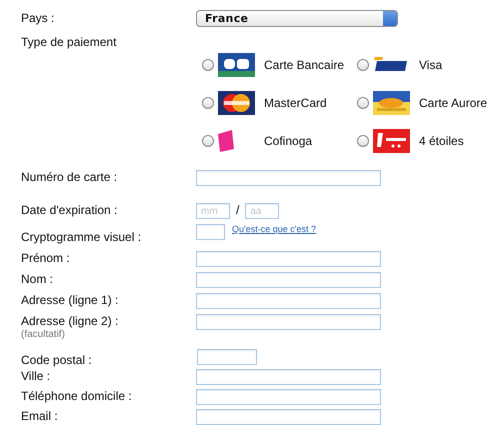 The width and height of the screenshot is (500, 425). What do you see at coordinates (43, 335) in the screenshot?
I see `optional-note: (facultatif)` at bounding box center [43, 335].